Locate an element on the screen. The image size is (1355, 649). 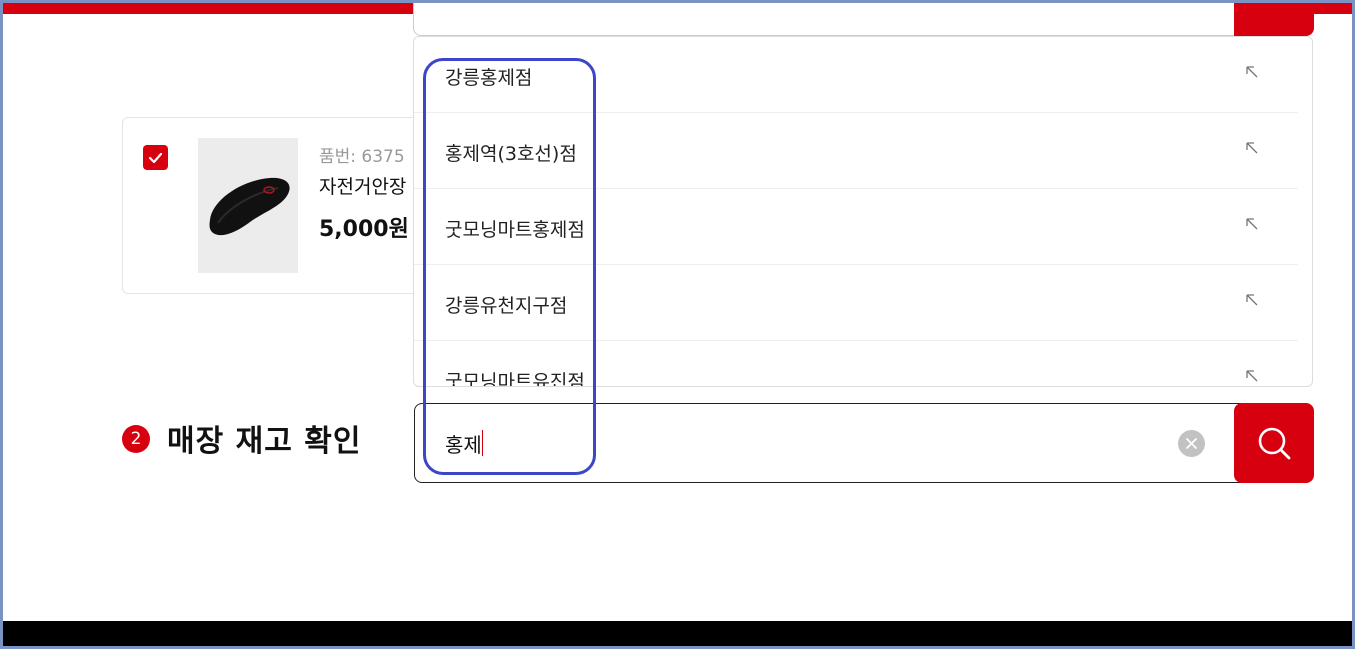
checkmark-icon is located at coordinates (155, 158).